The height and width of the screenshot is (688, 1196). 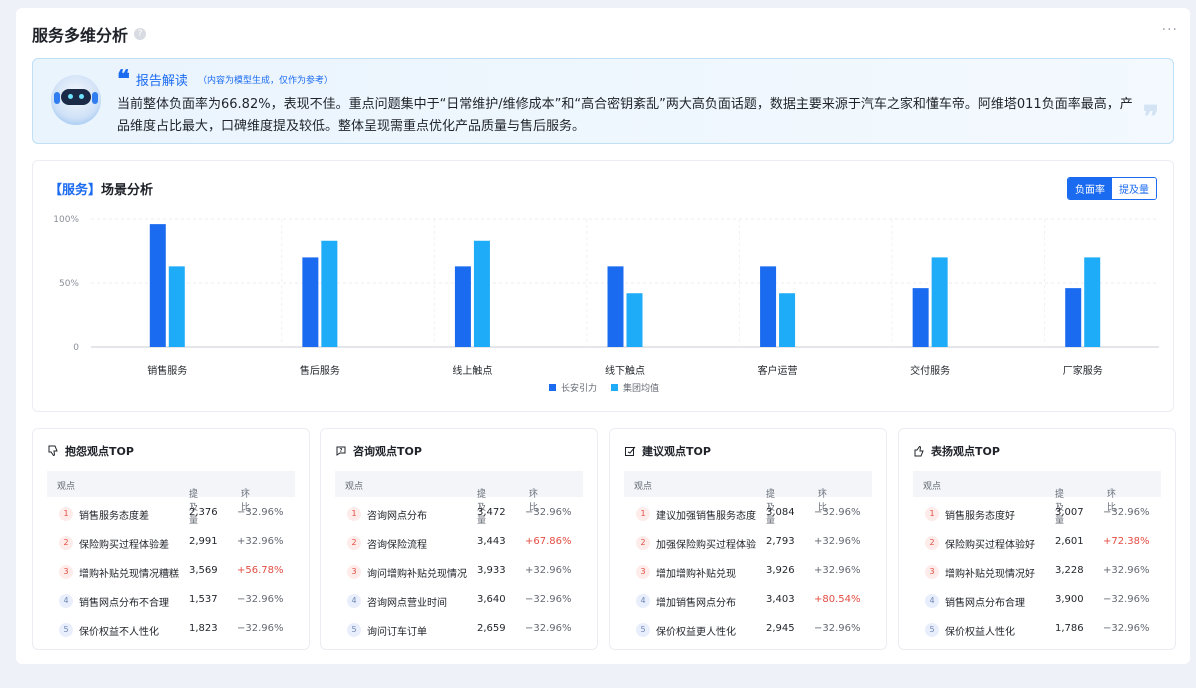 What do you see at coordinates (459, 498) in the screenshot?
I see `table-header: 观点 提及量 ⇕ 环比 ⇕` at bounding box center [459, 498].